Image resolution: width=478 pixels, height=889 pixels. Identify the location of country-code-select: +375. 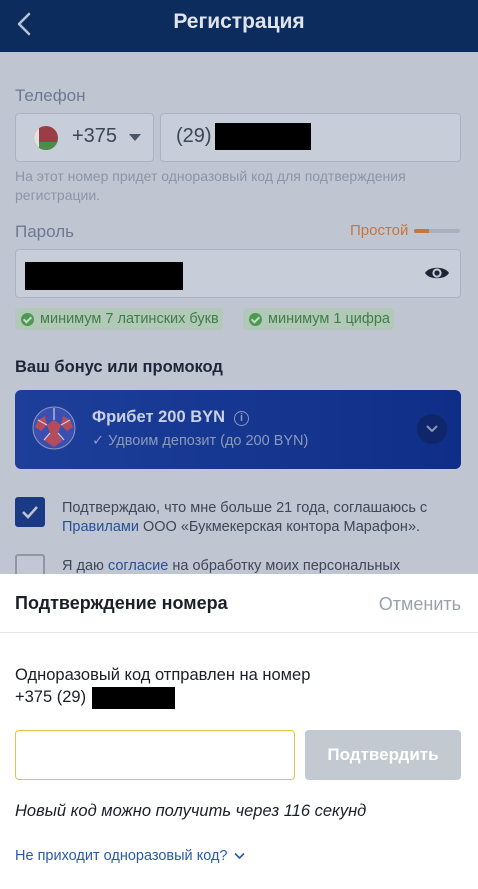
(84, 137).